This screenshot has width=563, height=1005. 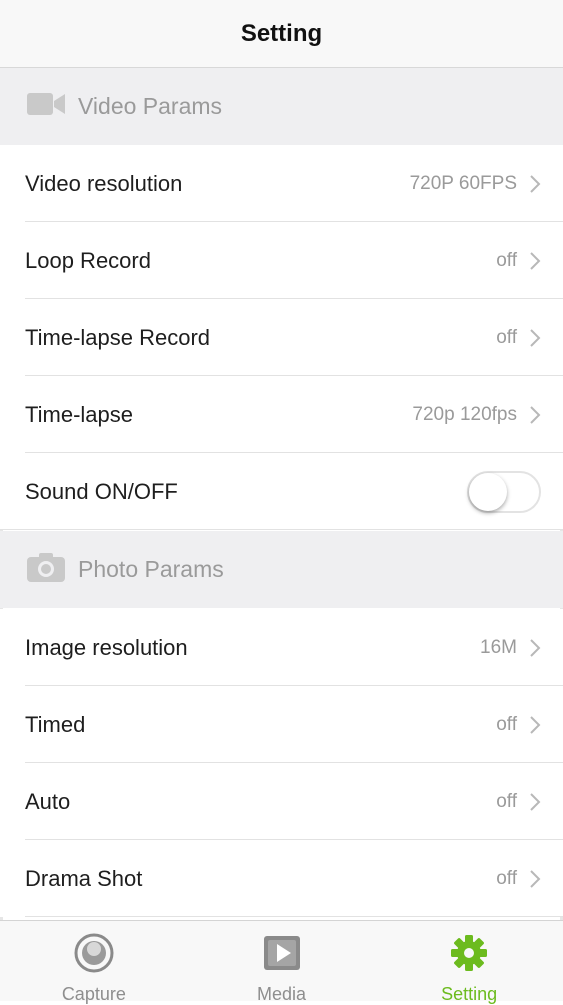 I want to click on setting-row-drama-shot: Drama Shot off, so click(x=281, y=878).